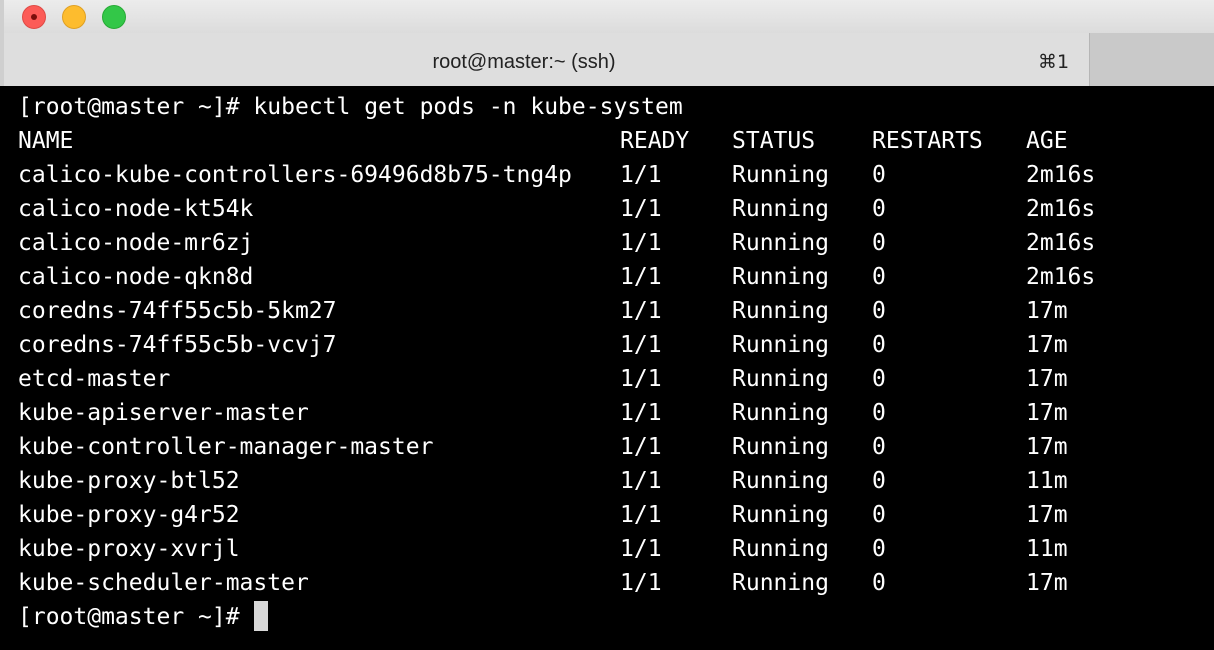  Describe the element at coordinates (114, 17) in the screenshot. I see `maximize-window-button` at that location.